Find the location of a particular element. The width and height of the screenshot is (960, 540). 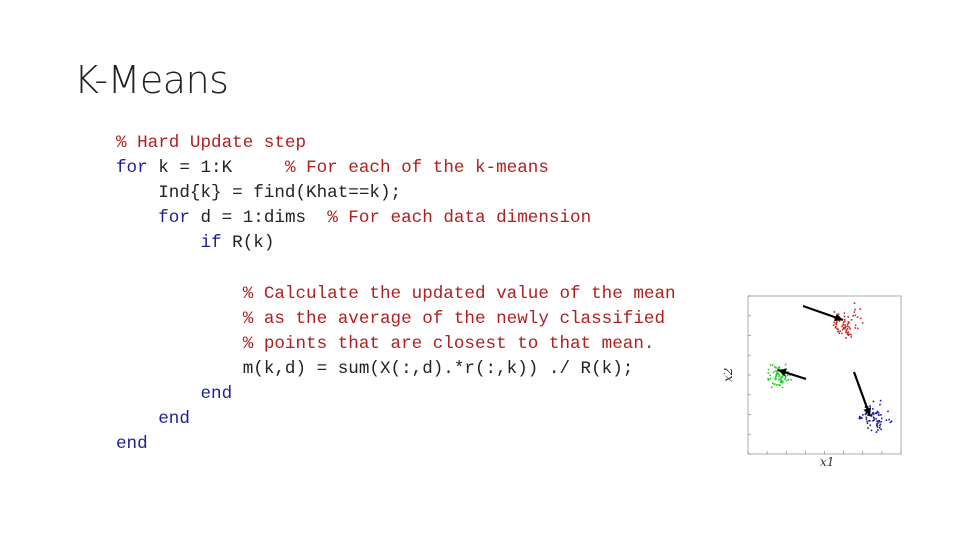

code-comment: % points that are closest to that mean. is located at coordinates (448, 343).